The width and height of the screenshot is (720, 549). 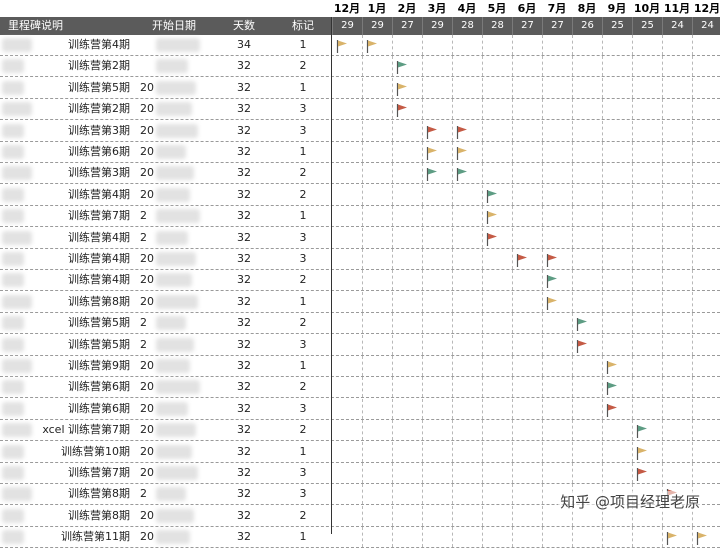 What do you see at coordinates (360, 538) in the screenshot?
I see `table-row: 训练营第11期 20 32 1` at bounding box center [360, 538].